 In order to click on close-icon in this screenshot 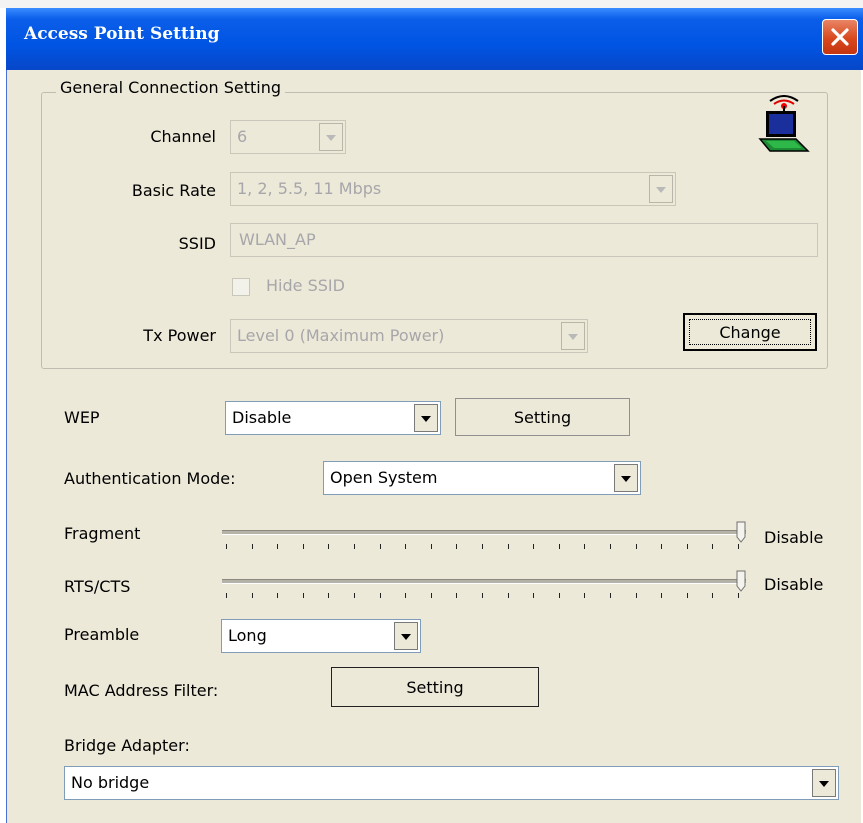, I will do `click(840, 37)`.